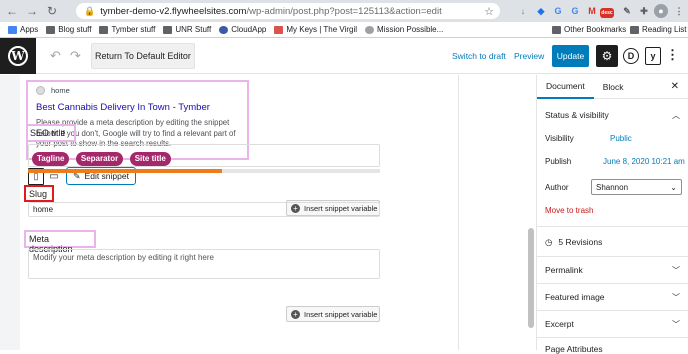  I want to click on apps-grid-icon, so click(12, 29).